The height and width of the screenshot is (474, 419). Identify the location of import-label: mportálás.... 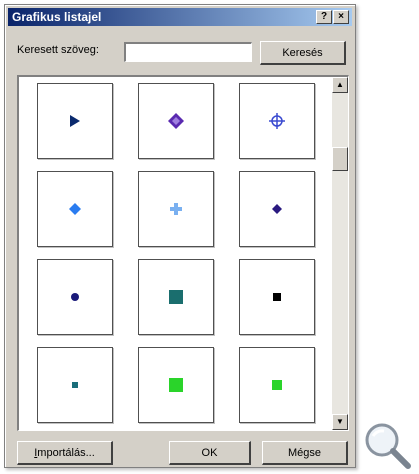
(66, 452).